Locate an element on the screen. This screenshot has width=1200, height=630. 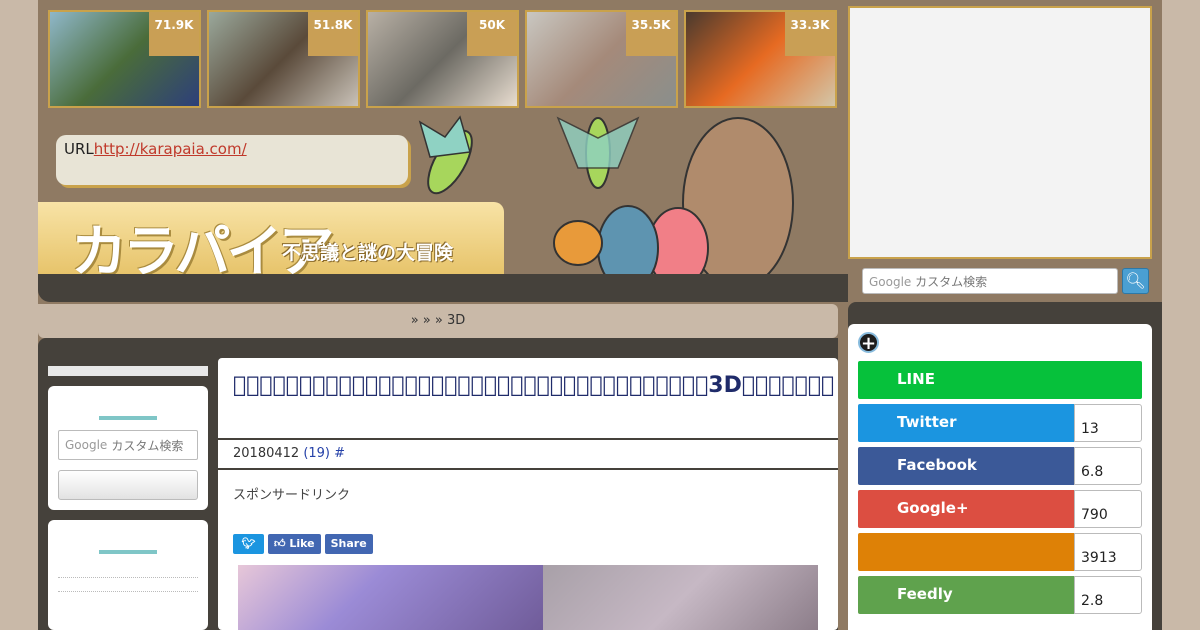
share-row: Twitter 13 is located at coordinates (1000, 423).